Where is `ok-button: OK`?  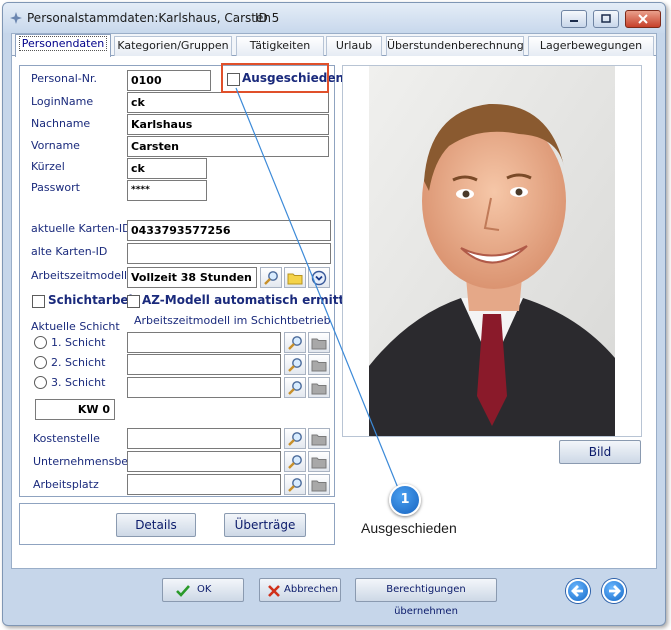 ok-button: OK is located at coordinates (203, 590).